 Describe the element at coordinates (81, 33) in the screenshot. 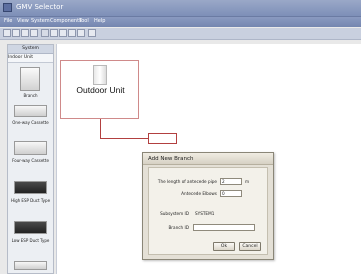

I see `redo-icon` at that location.